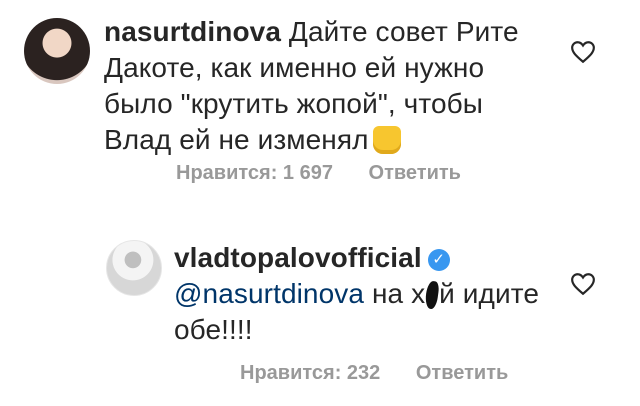 The image size is (640, 406). I want to click on verified-badge-icon: ✓, so click(438, 260).